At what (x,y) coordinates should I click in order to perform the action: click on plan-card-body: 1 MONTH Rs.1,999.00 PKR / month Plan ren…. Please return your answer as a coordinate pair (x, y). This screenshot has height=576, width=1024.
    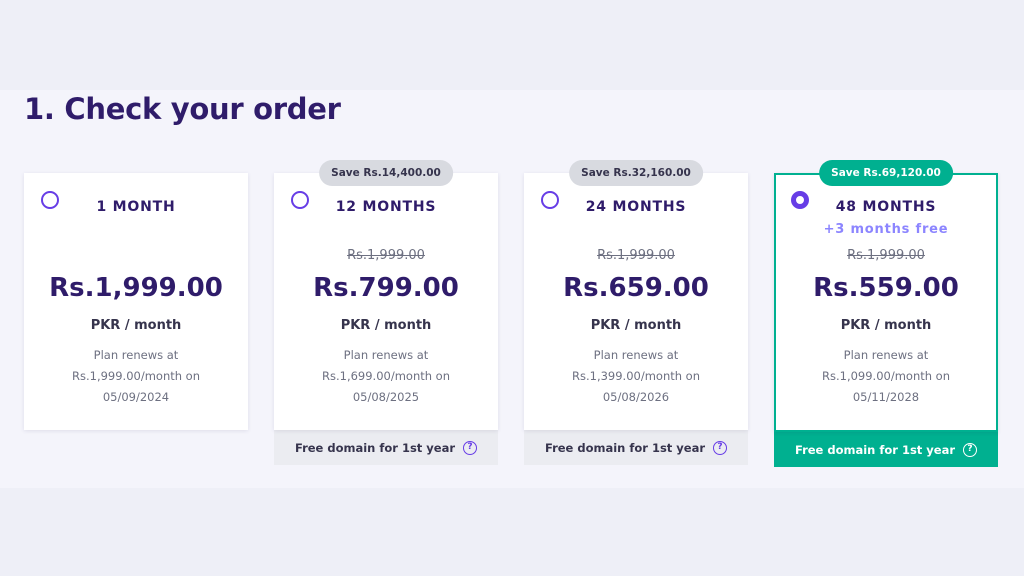
    Looking at the image, I should click on (136, 301).